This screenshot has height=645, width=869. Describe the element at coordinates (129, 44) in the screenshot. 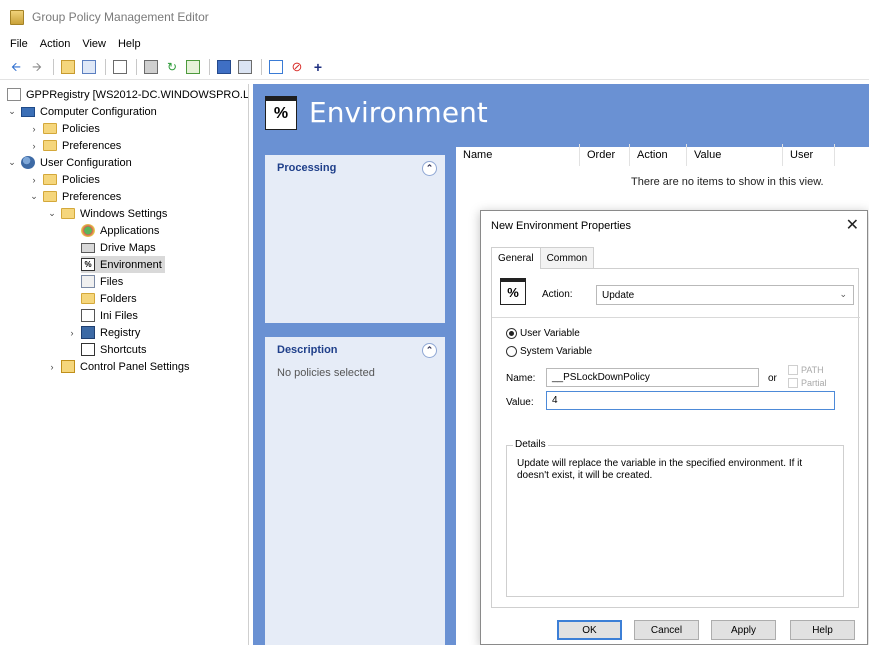

I see `menu-help: Help` at that location.